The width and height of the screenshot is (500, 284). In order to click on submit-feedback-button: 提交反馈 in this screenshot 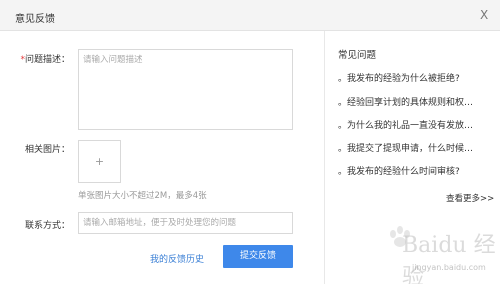, I will do `click(258, 256)`.